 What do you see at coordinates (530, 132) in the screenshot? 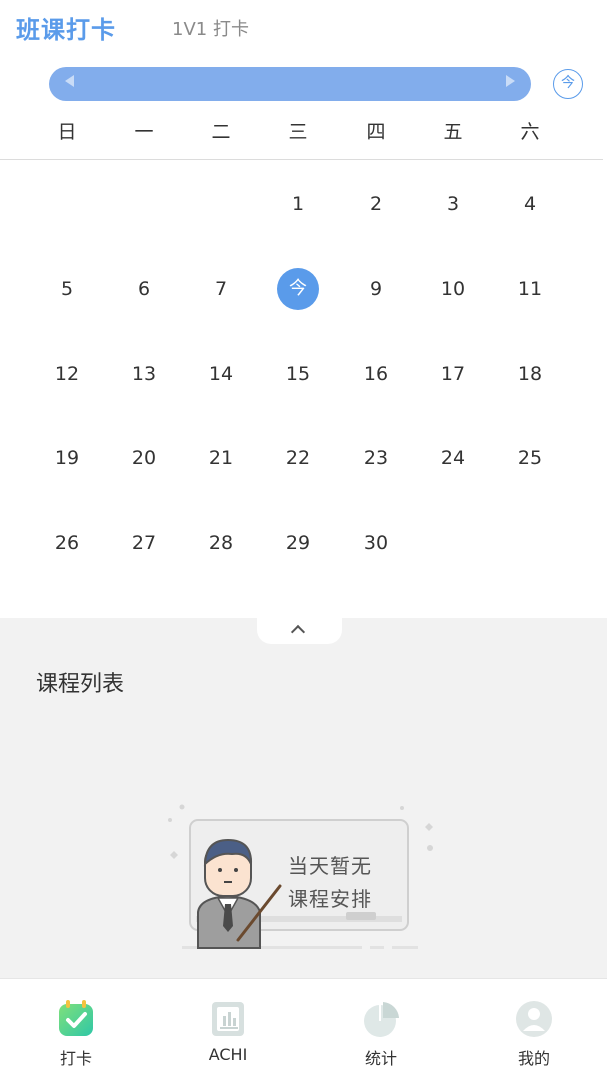
I see `weekday-sat: 六` at bounding box center [530, 132].